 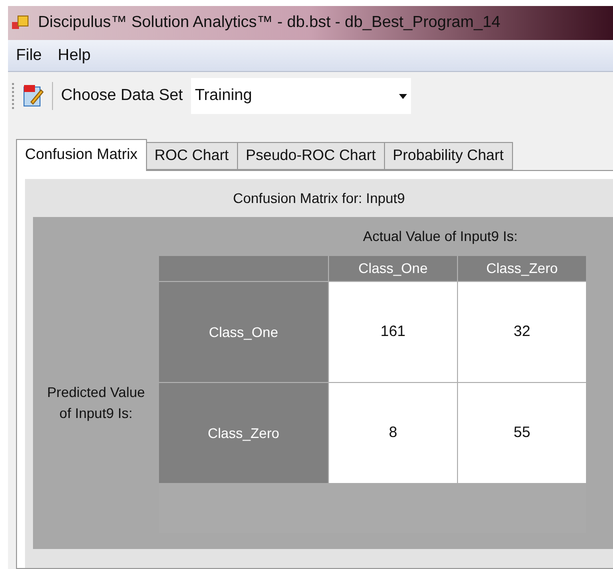 I want to click on predicted-label: Predicted Value of Input9 Is:, so click(x=96, y=403).